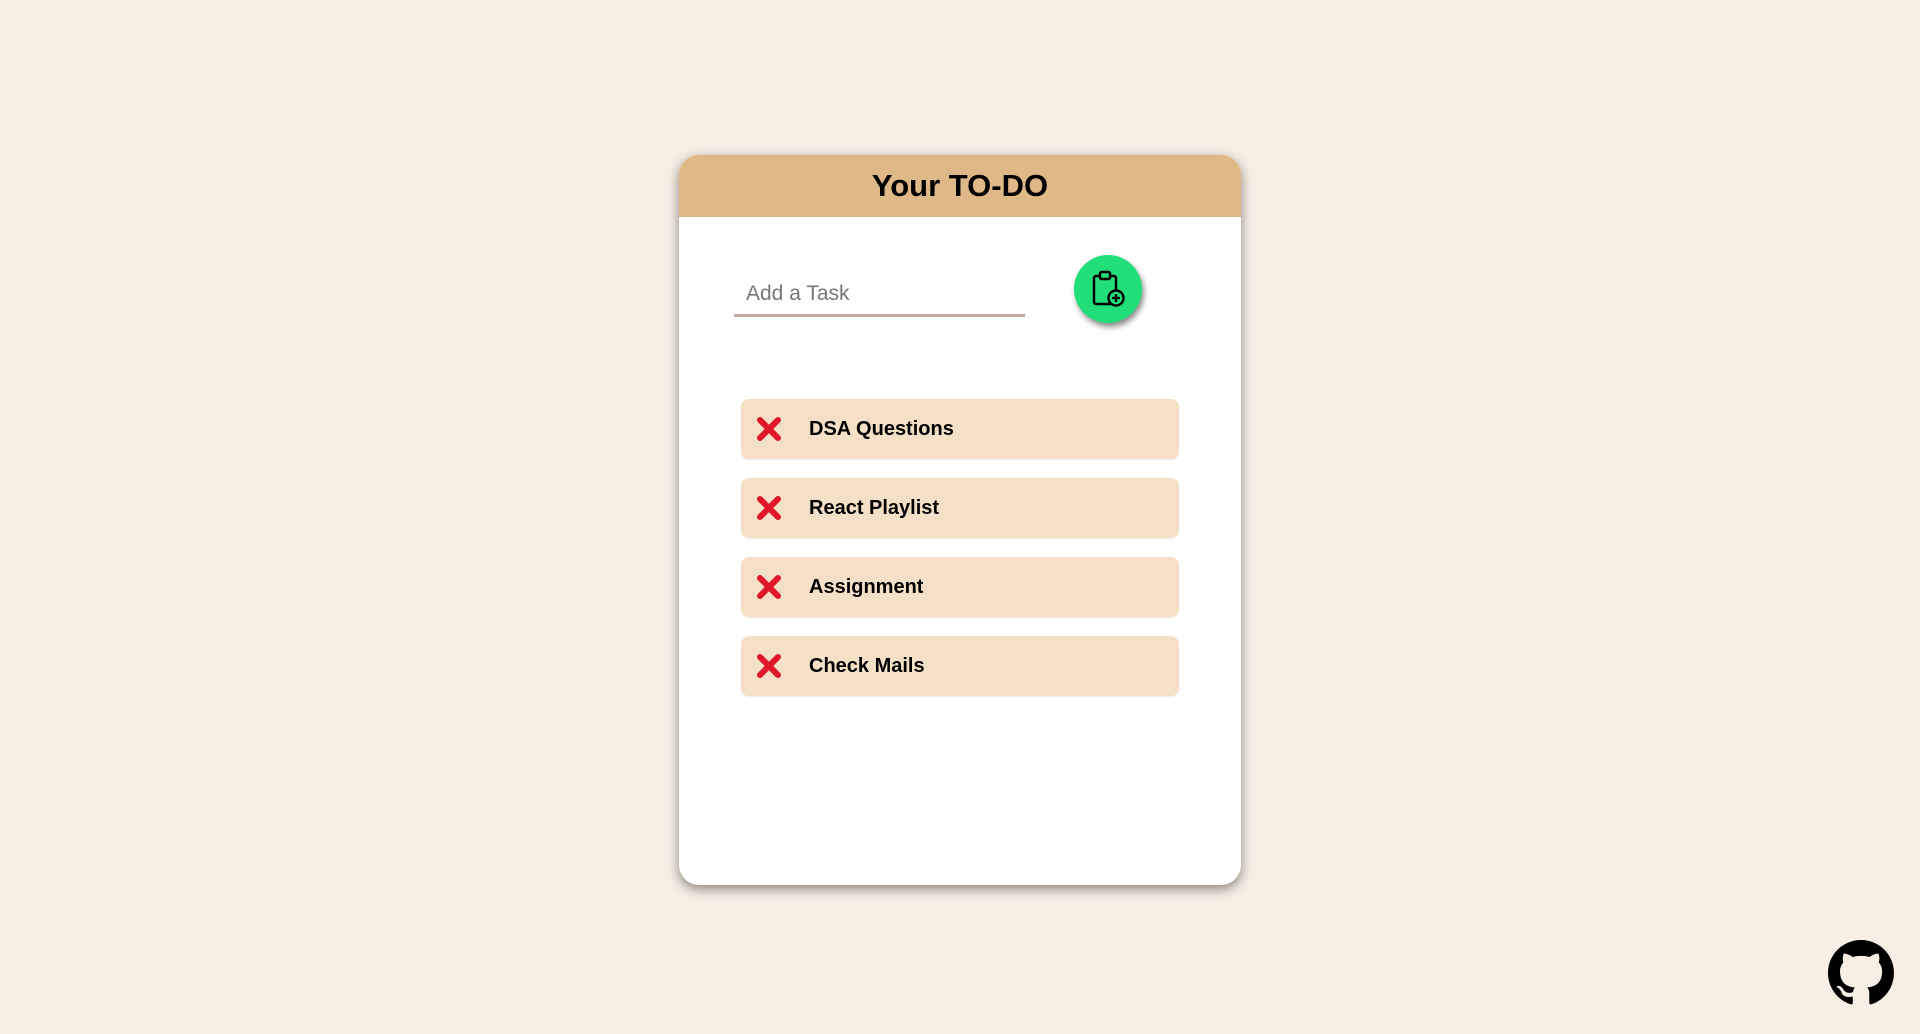 This screenshot has height=1034, width=1920. What do you see at coordinates (879, 290) in the screenshot?
I see `task-input` at bounding box center [879, 290].